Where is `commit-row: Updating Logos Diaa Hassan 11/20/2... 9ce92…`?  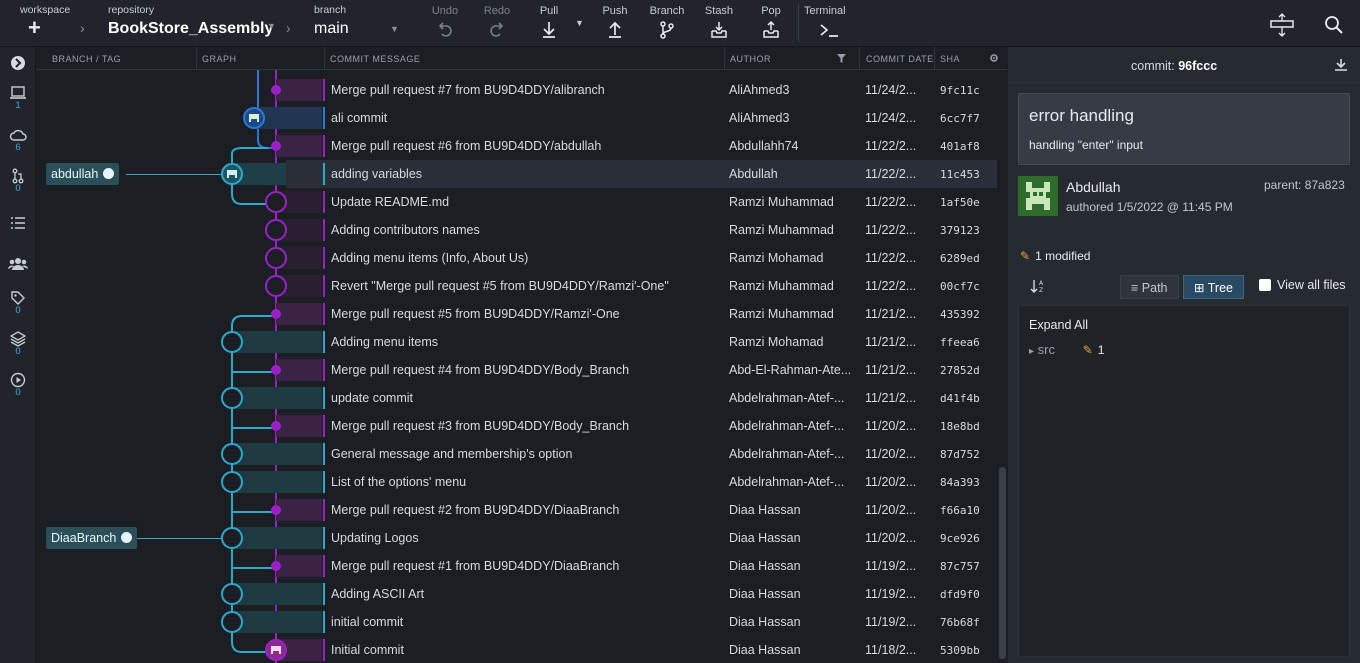
commit-row: Updating Logos Diaa Hassan 11/20/2... 9ce92… is located at coordinates (516, 538).